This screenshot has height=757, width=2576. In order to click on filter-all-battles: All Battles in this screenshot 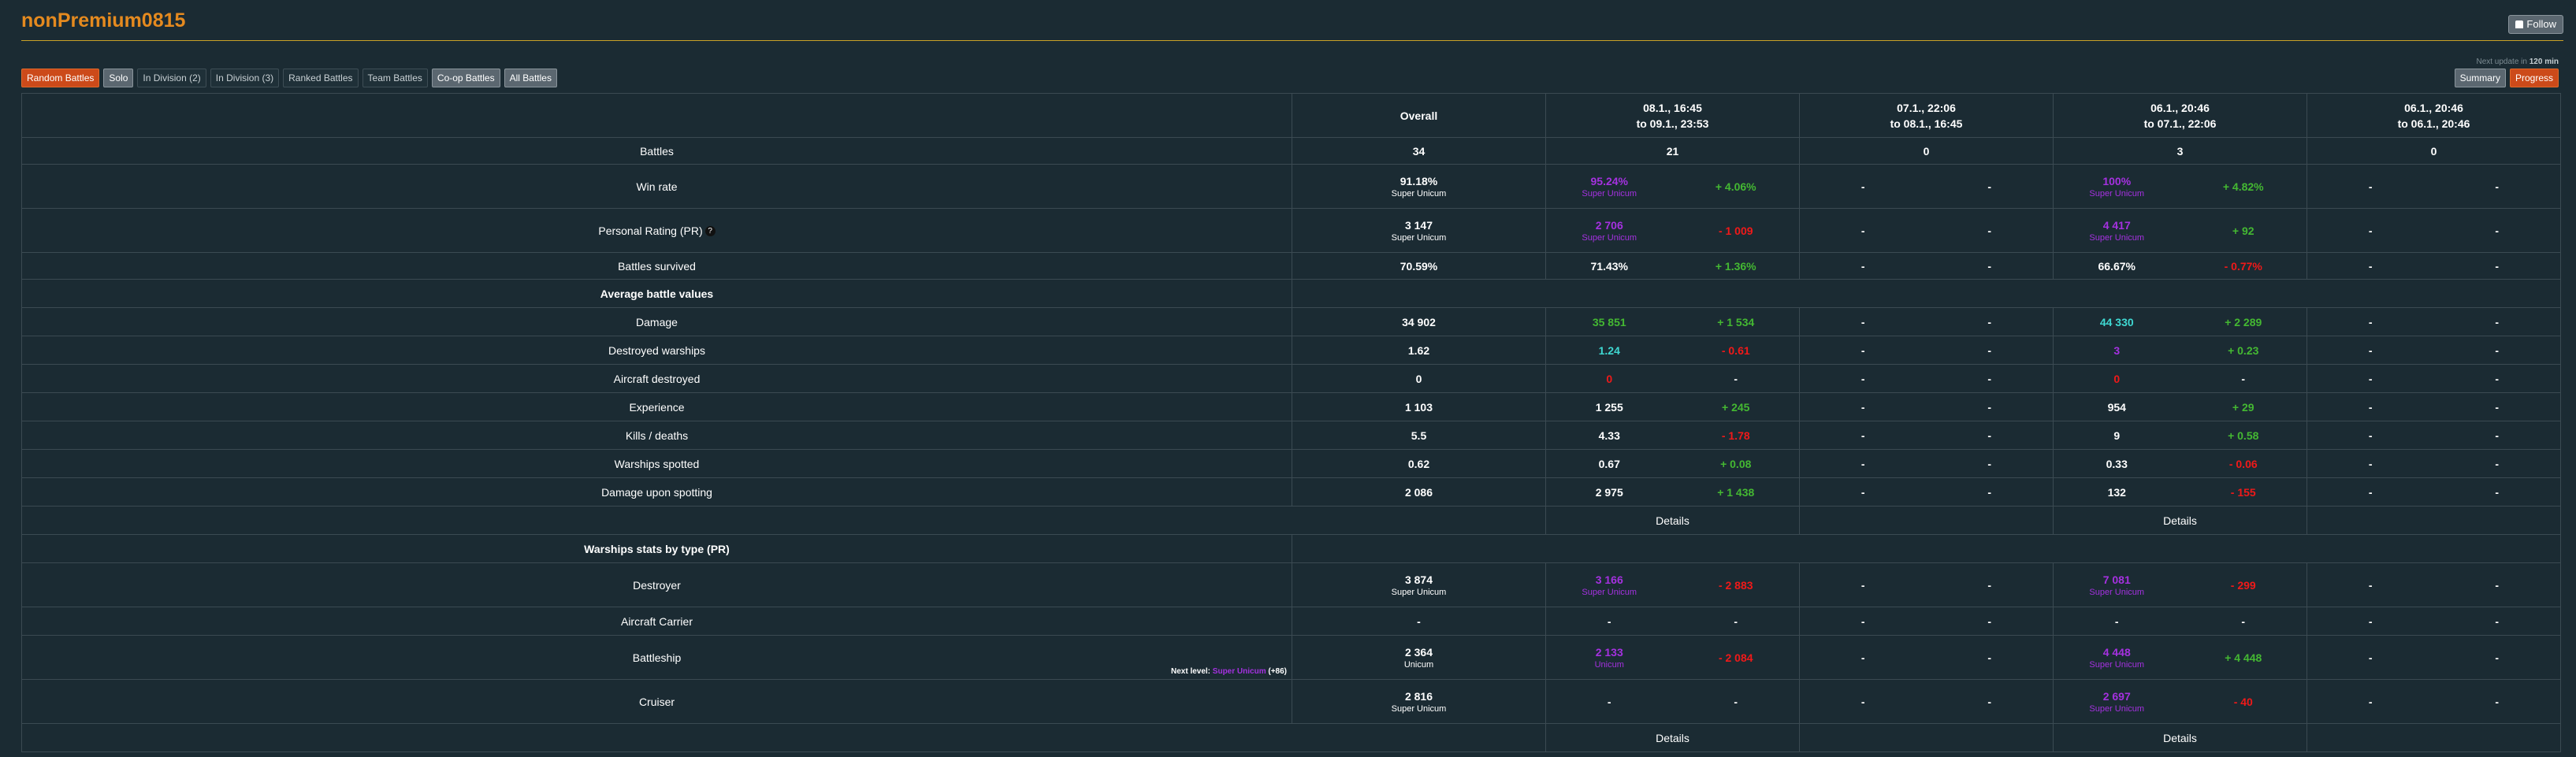, I will do `click(530, 78)`.